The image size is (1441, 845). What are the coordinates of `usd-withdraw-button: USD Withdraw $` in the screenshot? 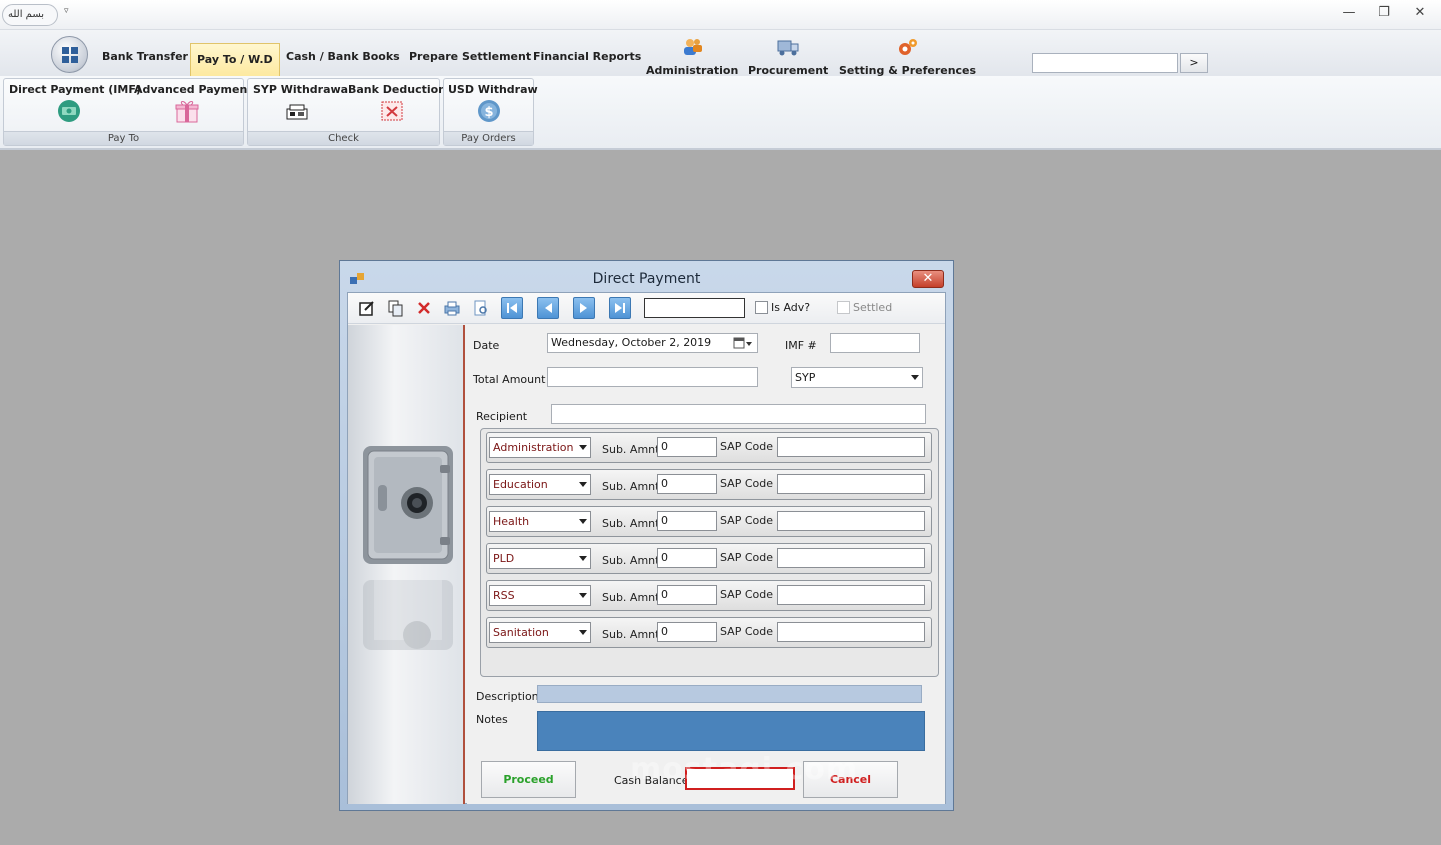 It's located at (493, 103).